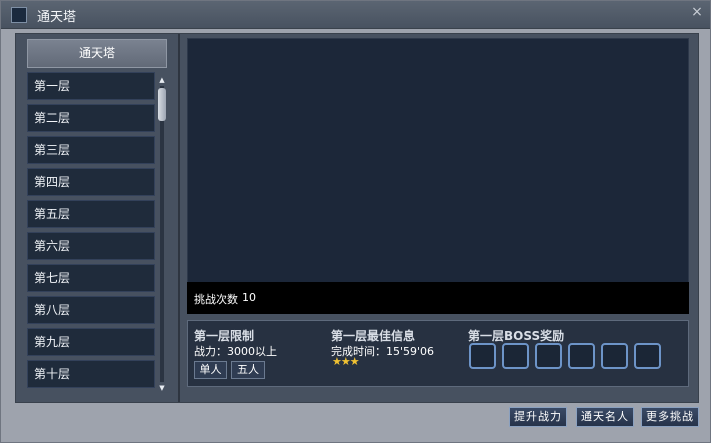  Describe the element at coordinates (91, 182) in the screenshot. I see `floor-item: 第四层` at that location.